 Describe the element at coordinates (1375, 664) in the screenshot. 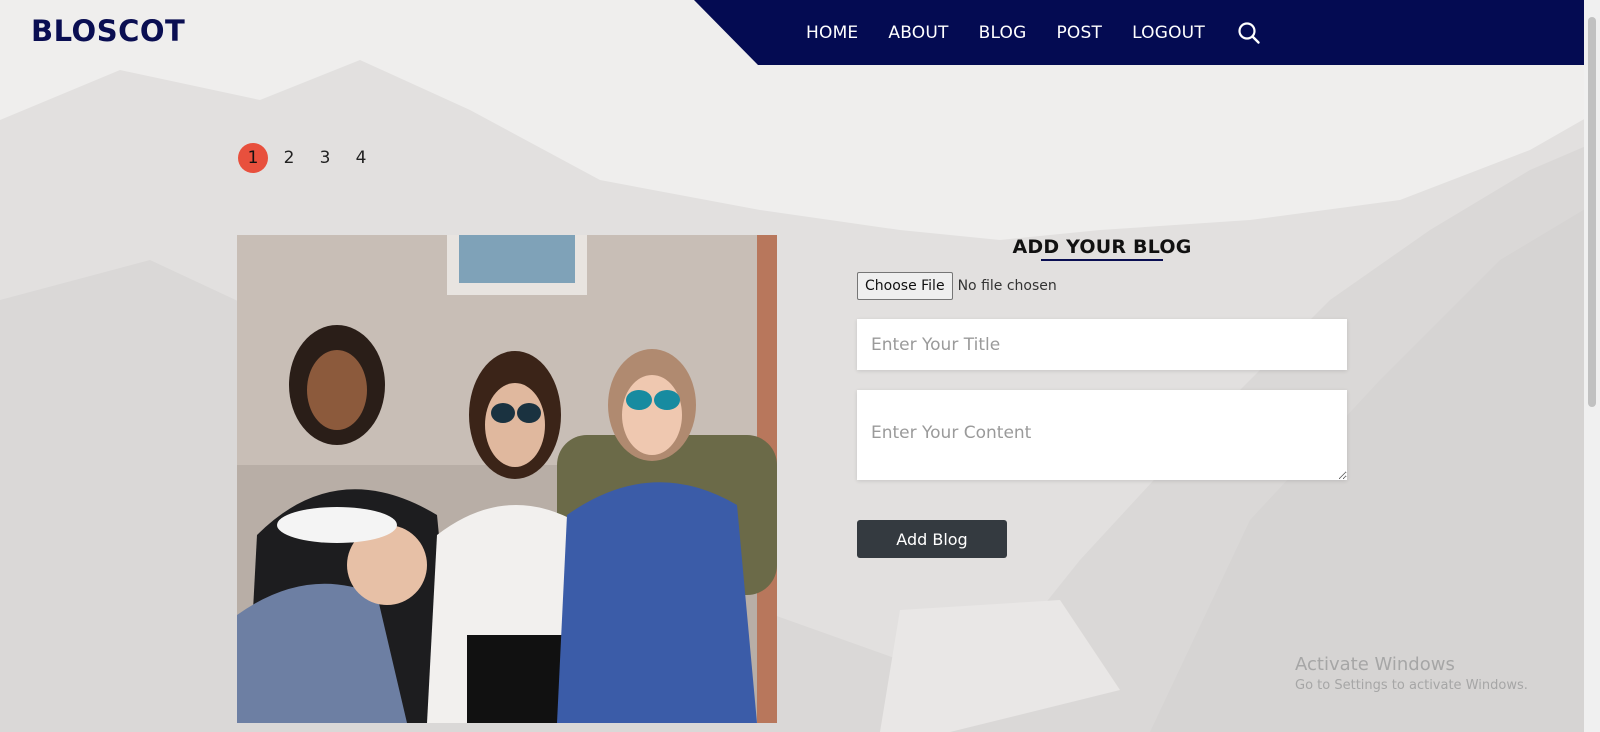

I see `watermark-line-1: Activate Windows` at that location.